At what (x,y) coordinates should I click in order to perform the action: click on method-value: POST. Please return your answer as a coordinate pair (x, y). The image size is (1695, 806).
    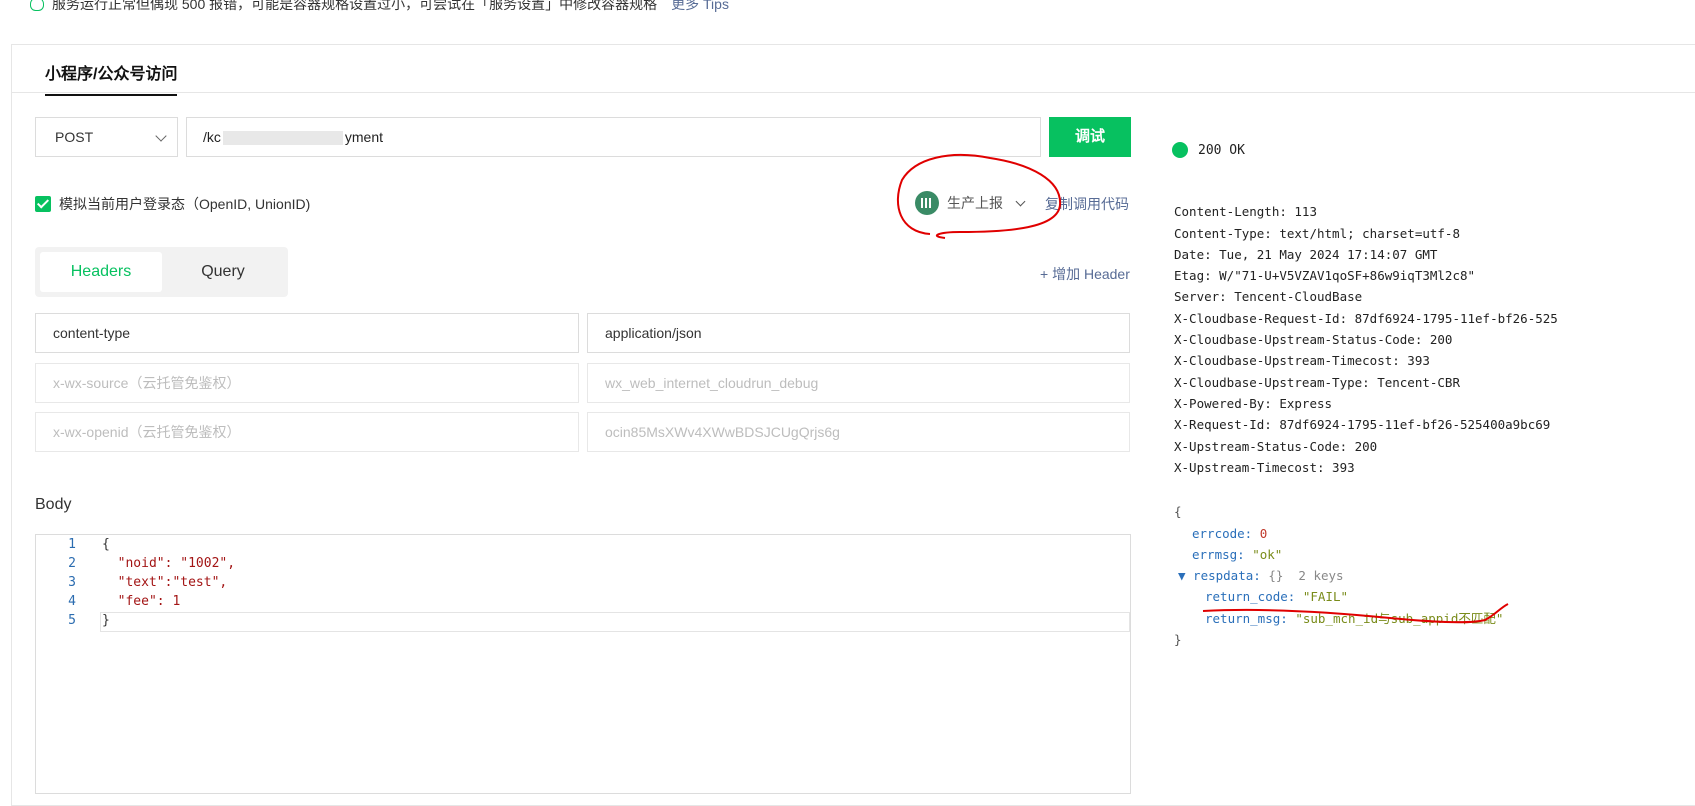
    Looking at the image, I should click on (74, 137).